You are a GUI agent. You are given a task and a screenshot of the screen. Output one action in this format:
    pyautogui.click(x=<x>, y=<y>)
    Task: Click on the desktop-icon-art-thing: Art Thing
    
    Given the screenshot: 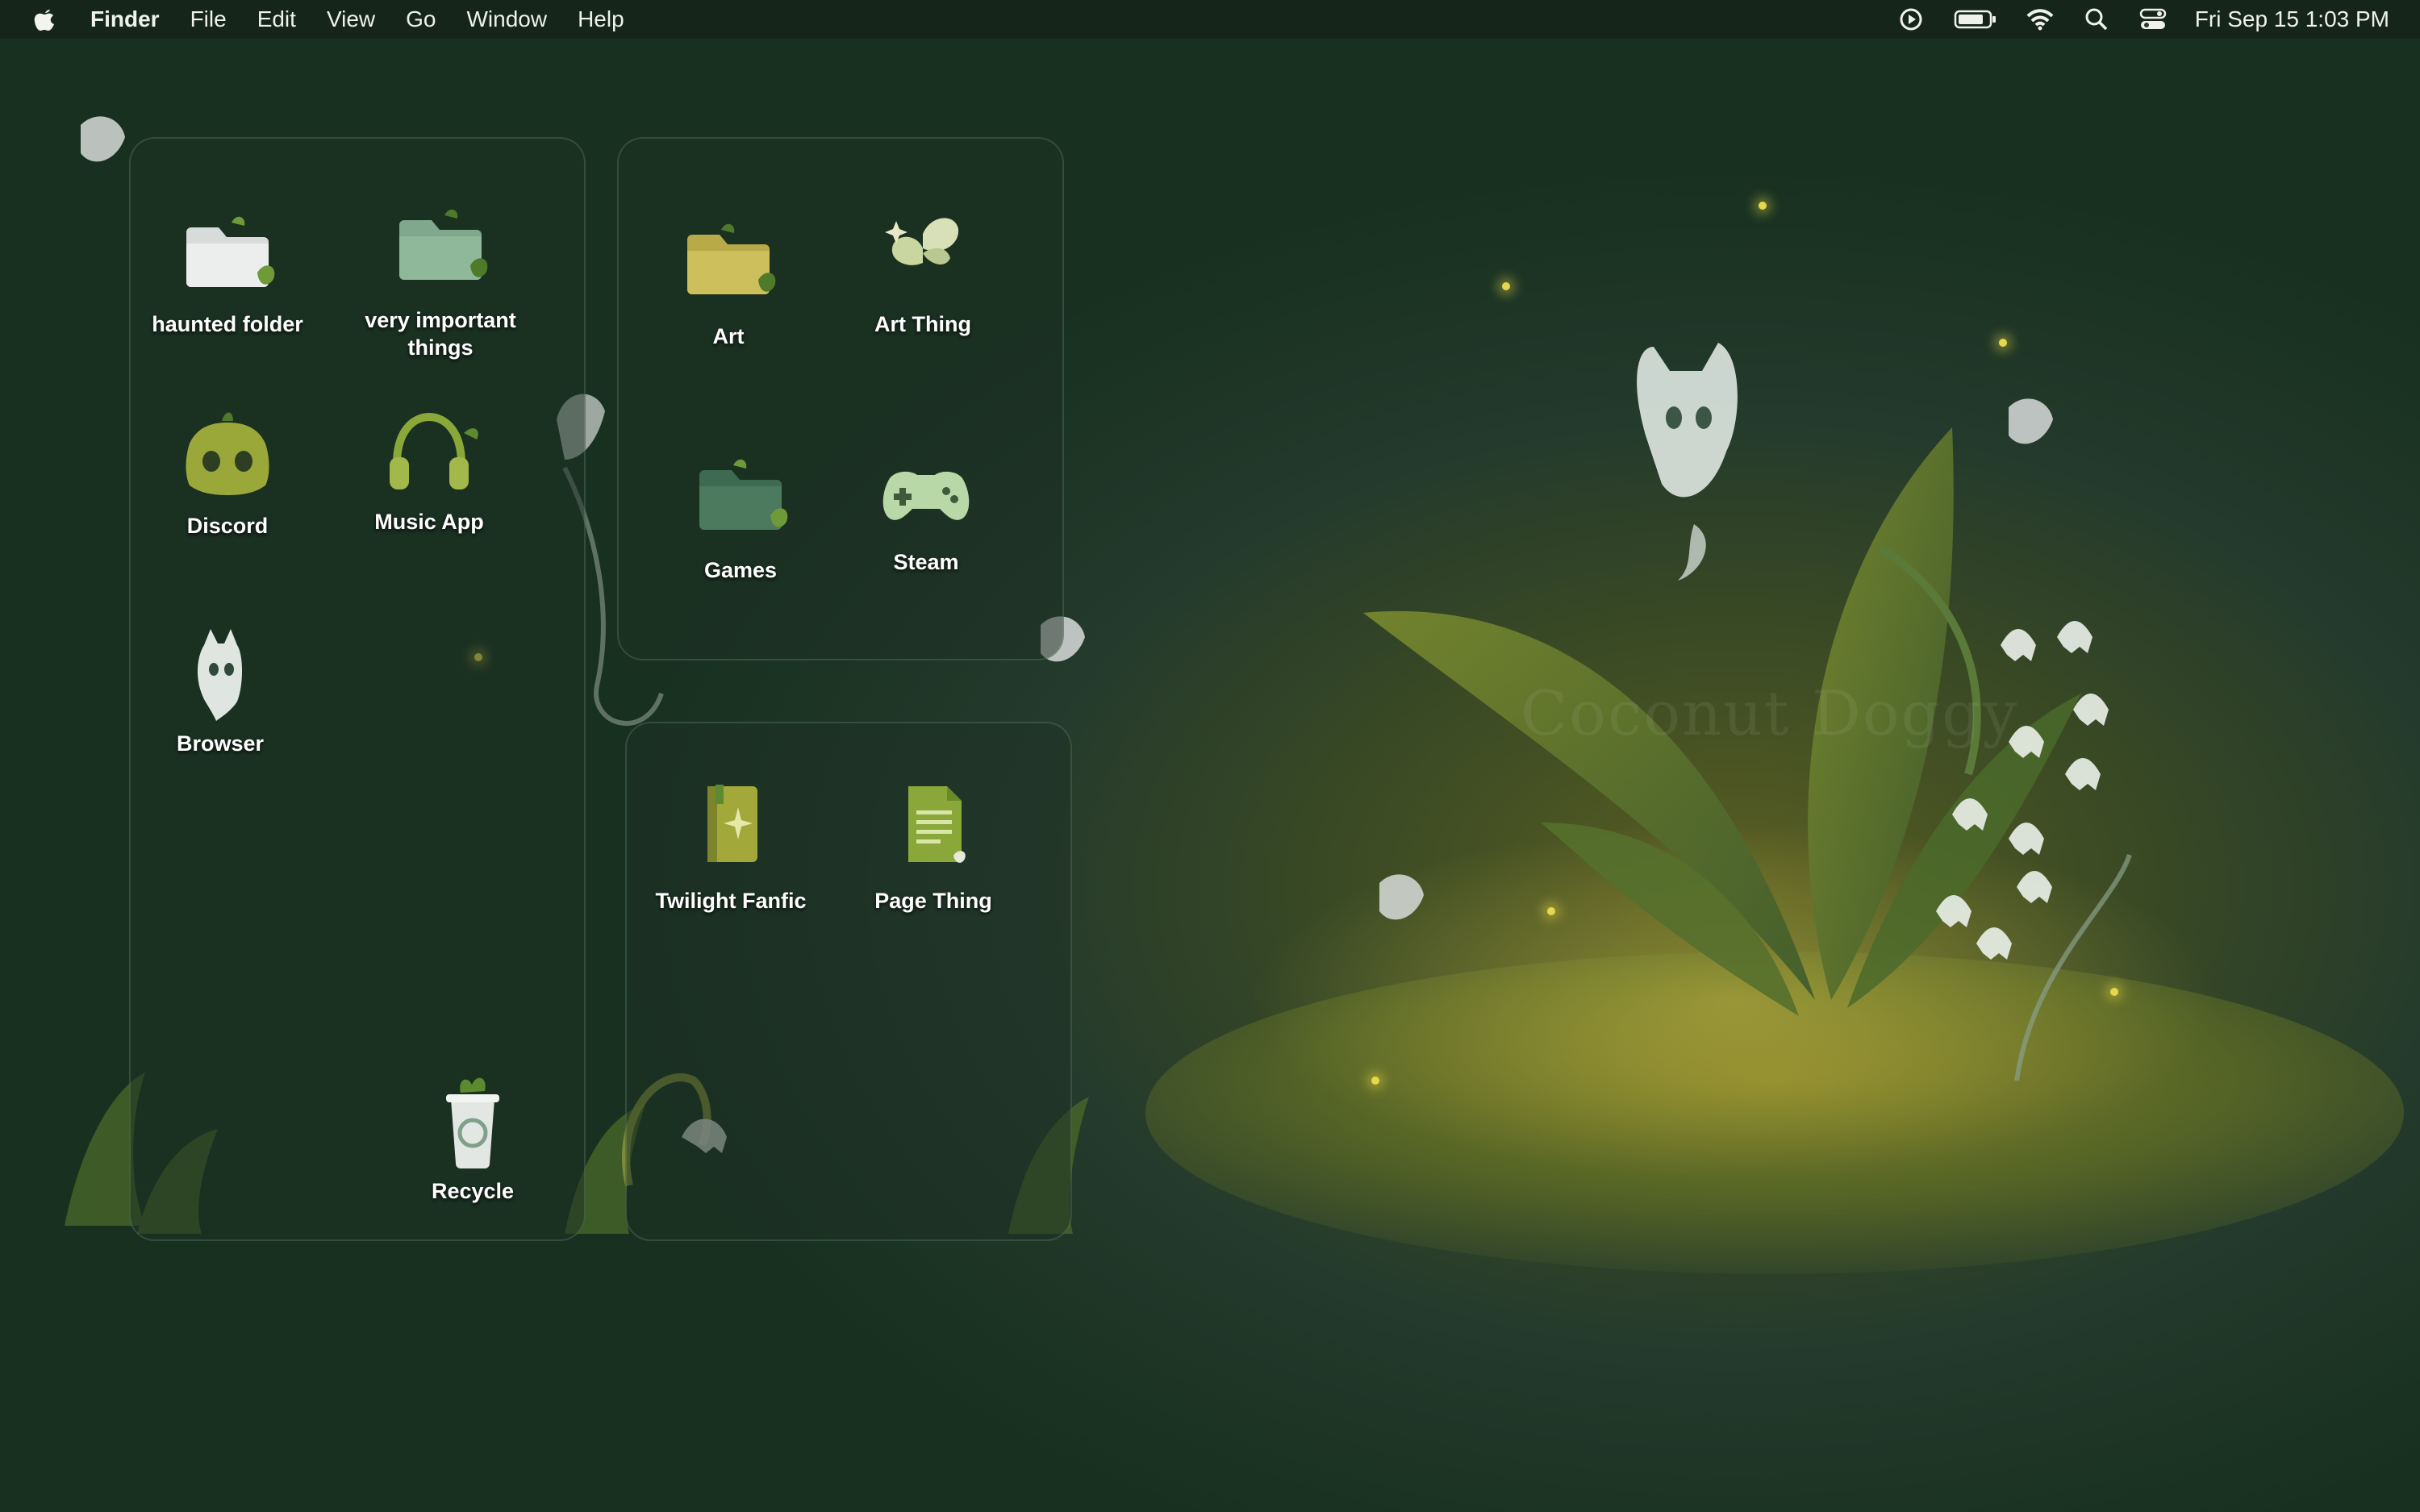 What is the action you would take?
    pyautogui.click(x=923, y=270)
    